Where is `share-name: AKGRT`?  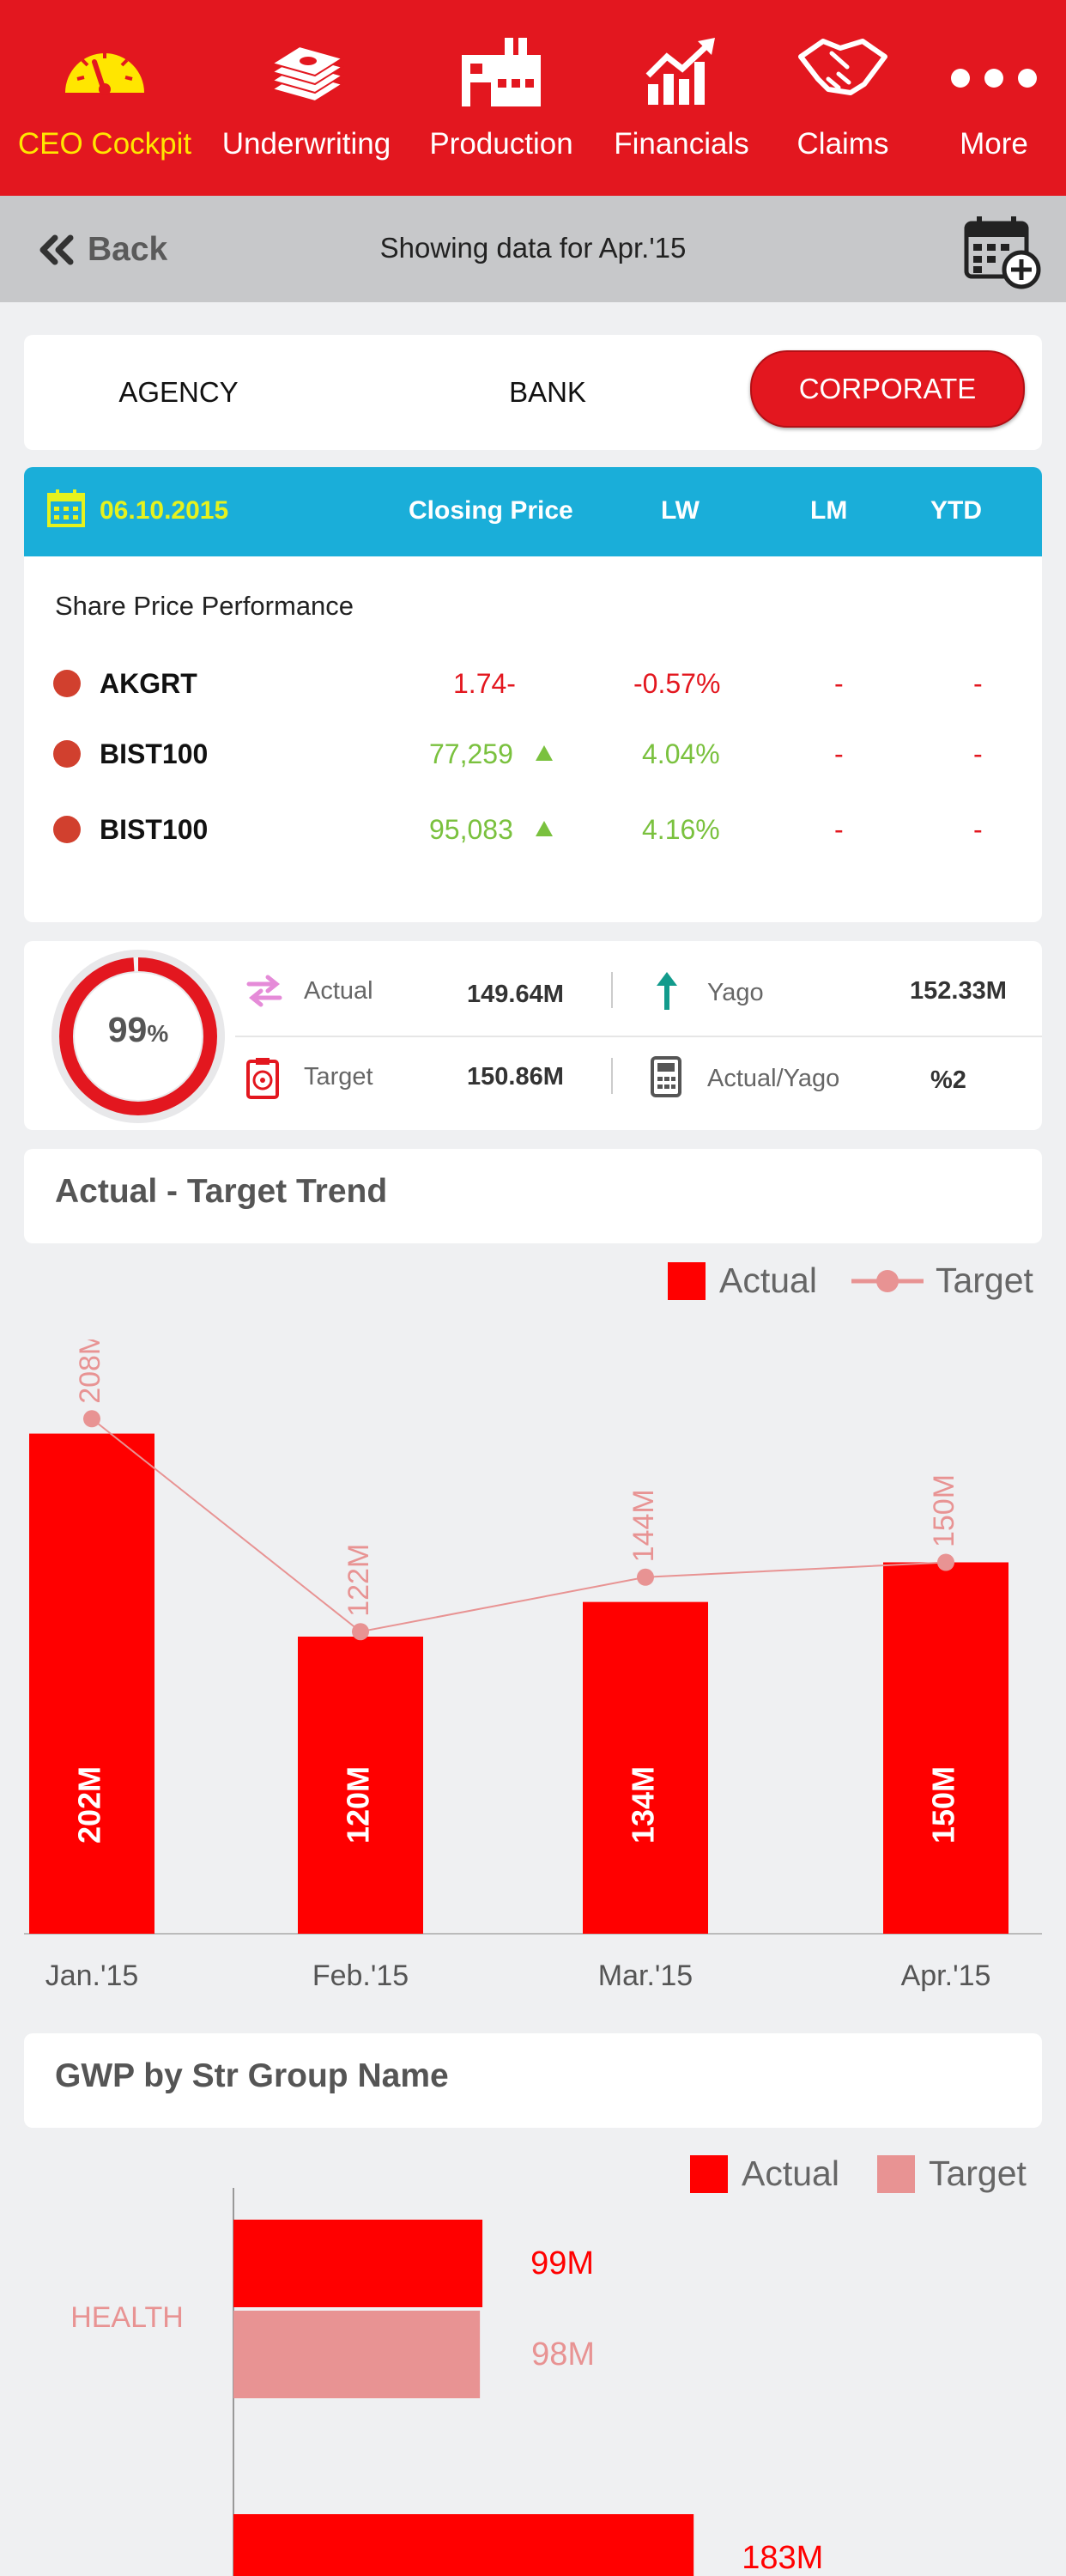
share-name: AKGRT is located at coordinates (148, 684).